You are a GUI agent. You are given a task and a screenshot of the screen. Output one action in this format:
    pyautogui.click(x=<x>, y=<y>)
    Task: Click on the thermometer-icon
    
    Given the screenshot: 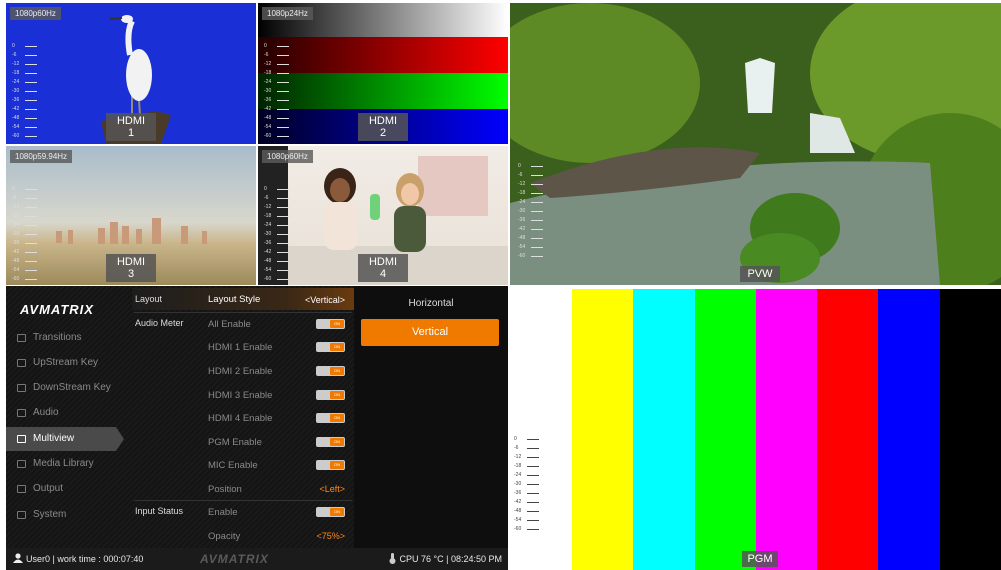 What is the action you would take?
    pyautogui.click(x=392, y=557)
    